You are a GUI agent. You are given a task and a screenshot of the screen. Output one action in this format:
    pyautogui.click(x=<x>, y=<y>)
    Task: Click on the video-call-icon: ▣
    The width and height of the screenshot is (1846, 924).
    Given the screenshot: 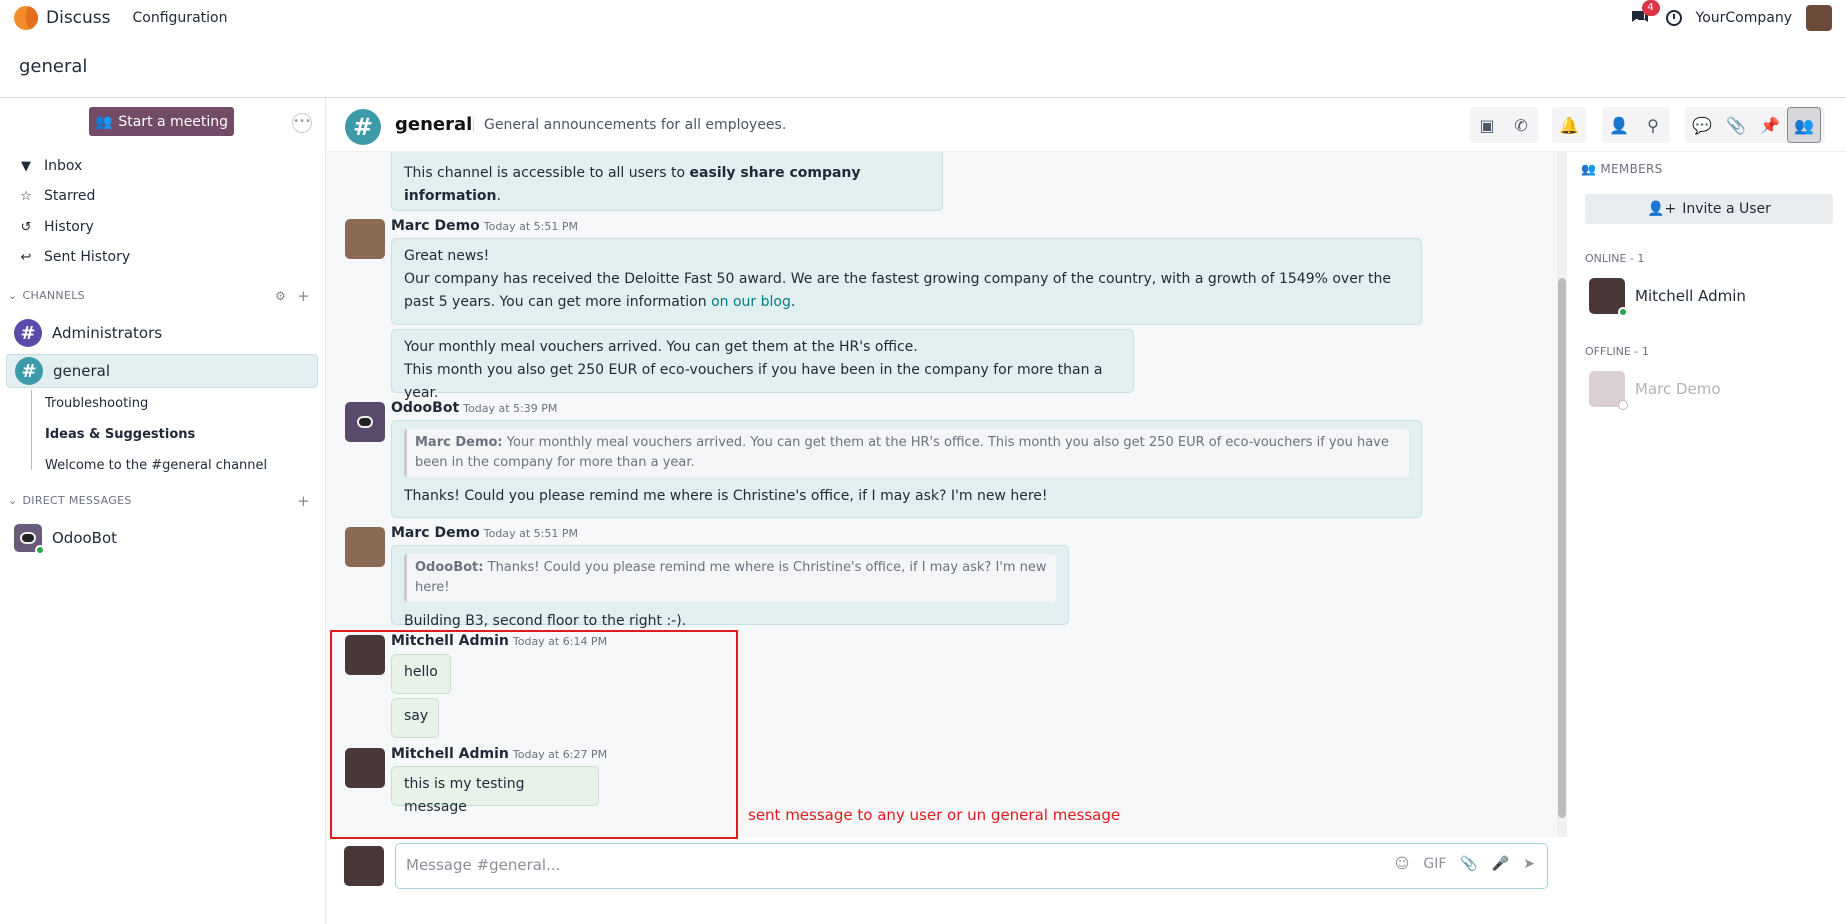 What is the action you would take?
    pyautogui.click(x=1487, y=125)
    